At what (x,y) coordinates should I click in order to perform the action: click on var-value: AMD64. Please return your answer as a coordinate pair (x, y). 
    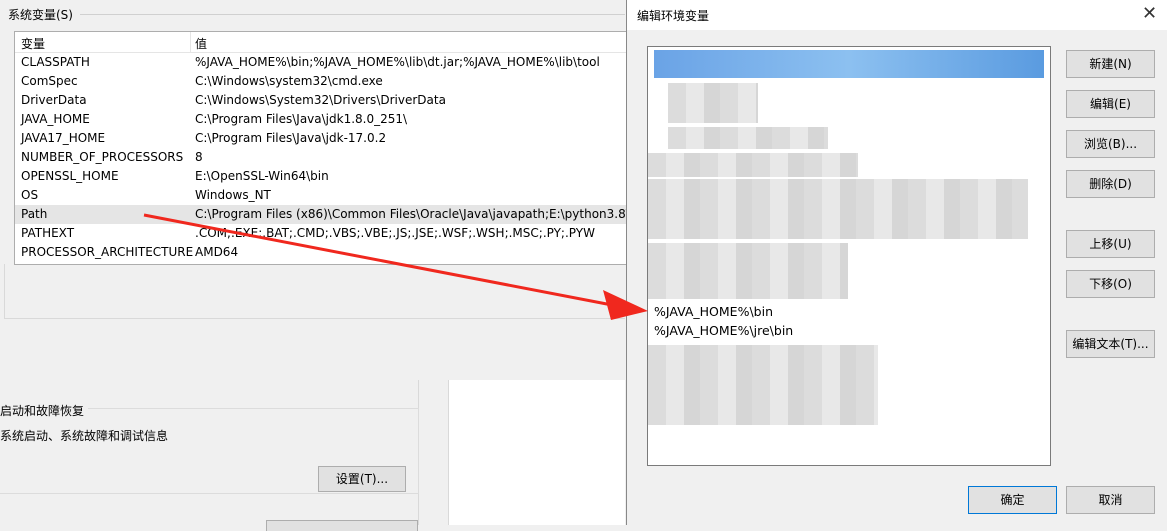
    Looking at the image, I should click on (217, 252).